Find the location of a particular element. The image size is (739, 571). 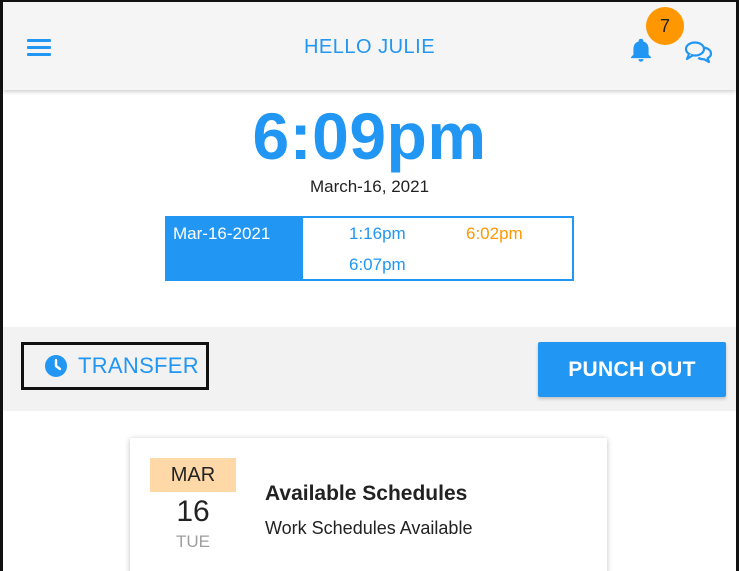

calendar-badge: MAR 16 TUE is located at coordinates (193, 505).